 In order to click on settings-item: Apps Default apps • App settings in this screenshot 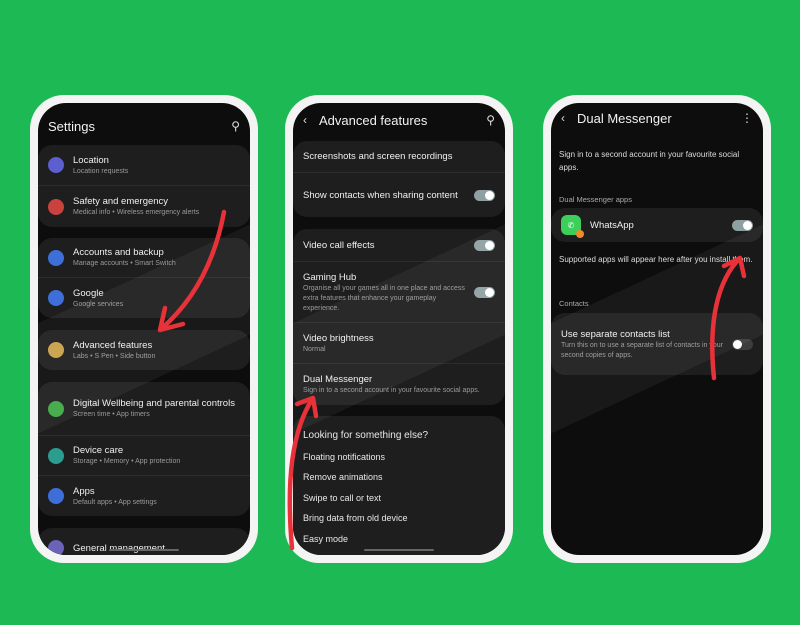, I will do `click(144, 496)`.